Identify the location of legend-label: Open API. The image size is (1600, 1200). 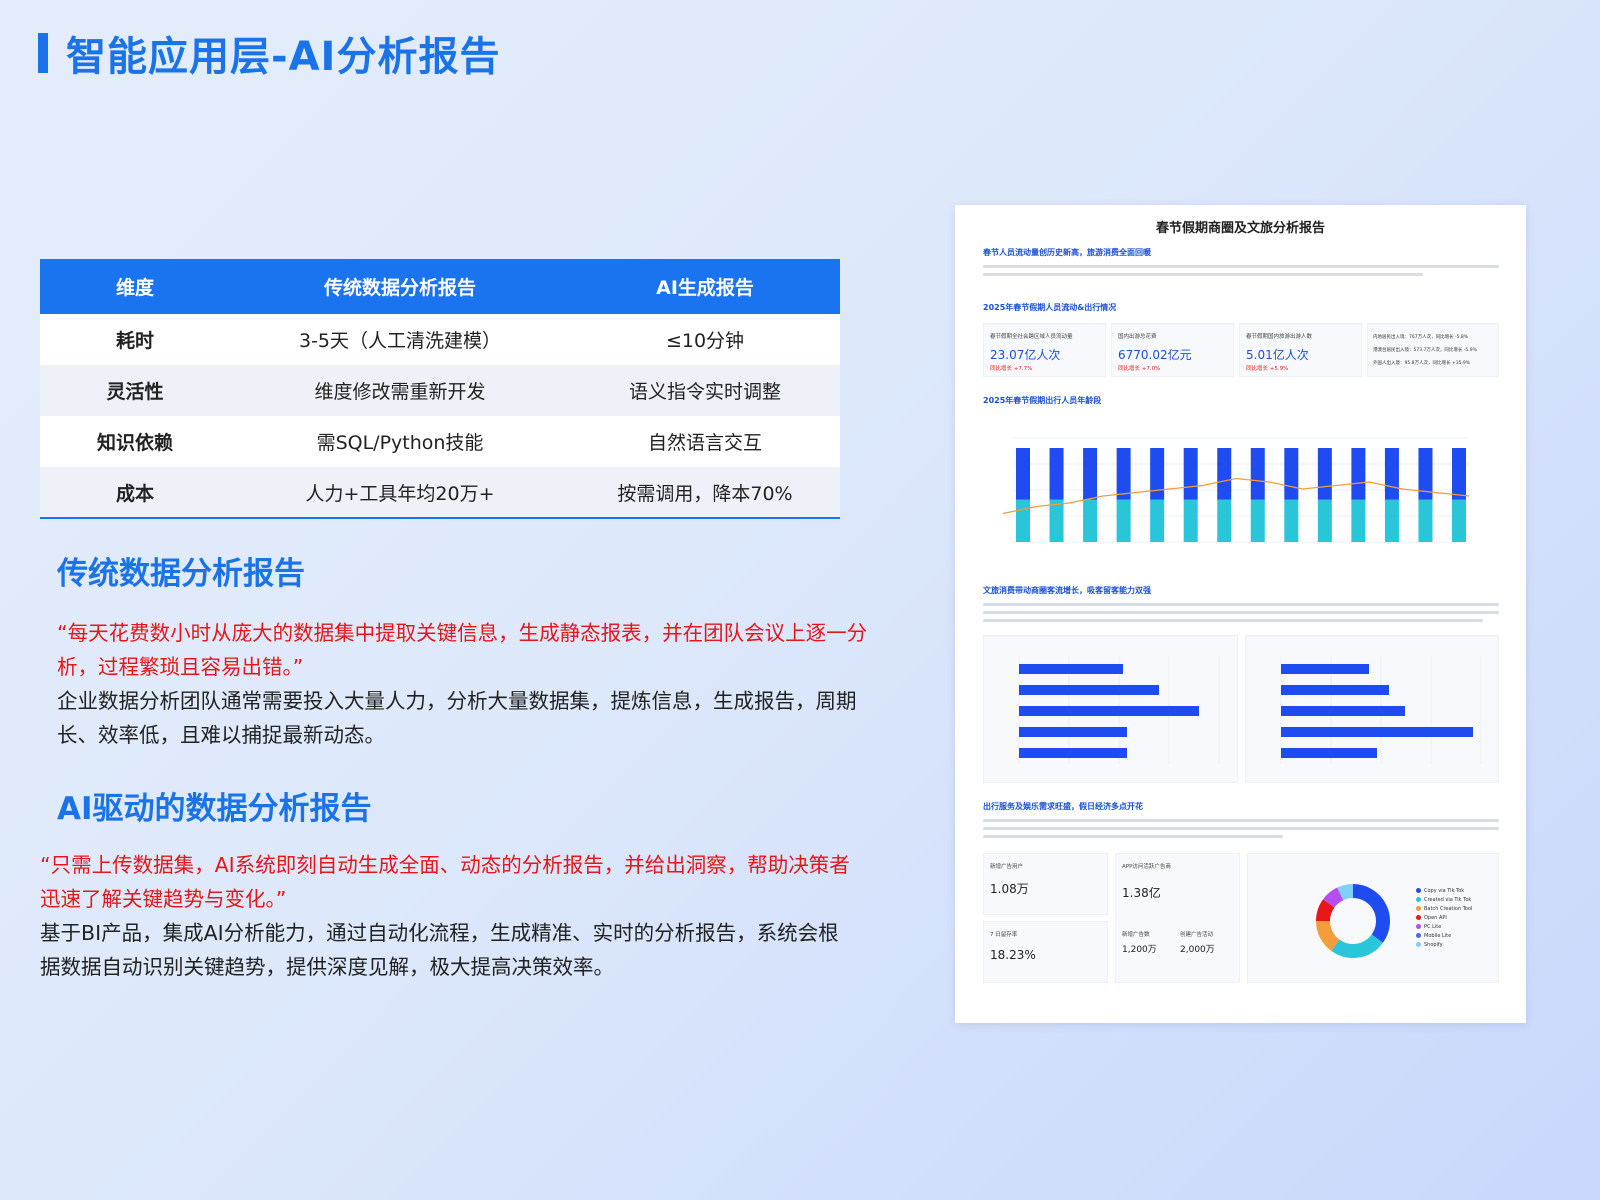
(1435, 918).